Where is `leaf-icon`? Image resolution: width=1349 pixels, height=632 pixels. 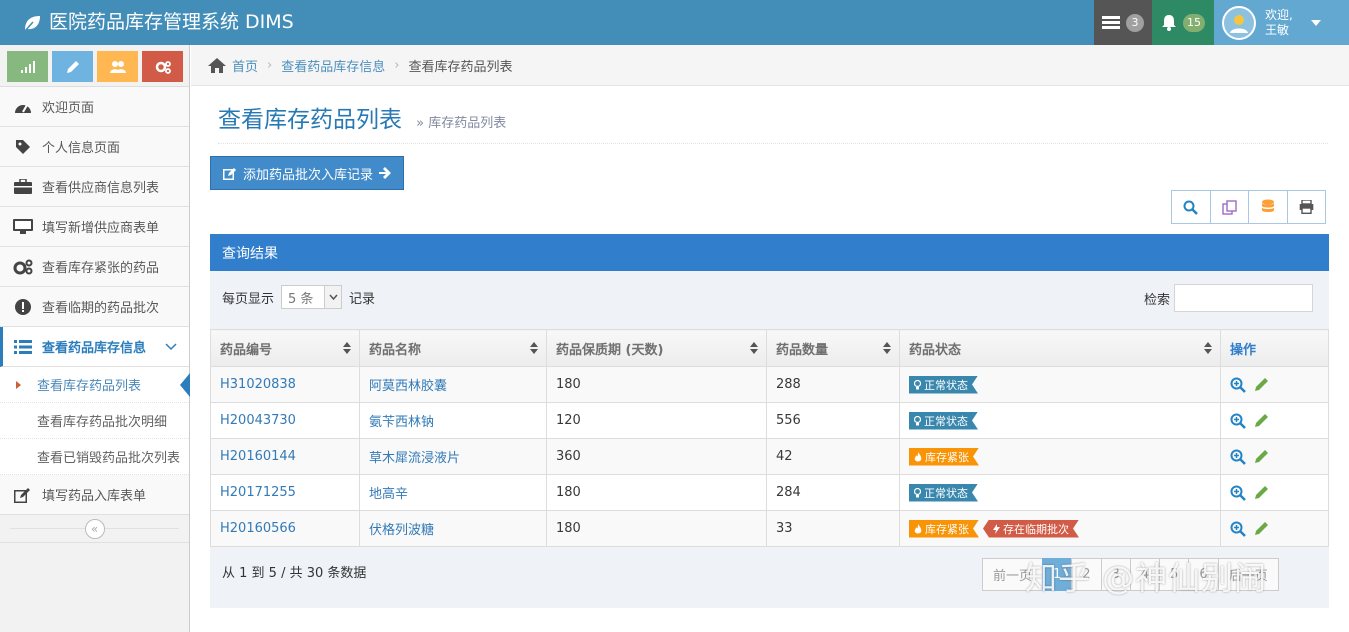
leaf-icon is located at coordinates (32, 23).